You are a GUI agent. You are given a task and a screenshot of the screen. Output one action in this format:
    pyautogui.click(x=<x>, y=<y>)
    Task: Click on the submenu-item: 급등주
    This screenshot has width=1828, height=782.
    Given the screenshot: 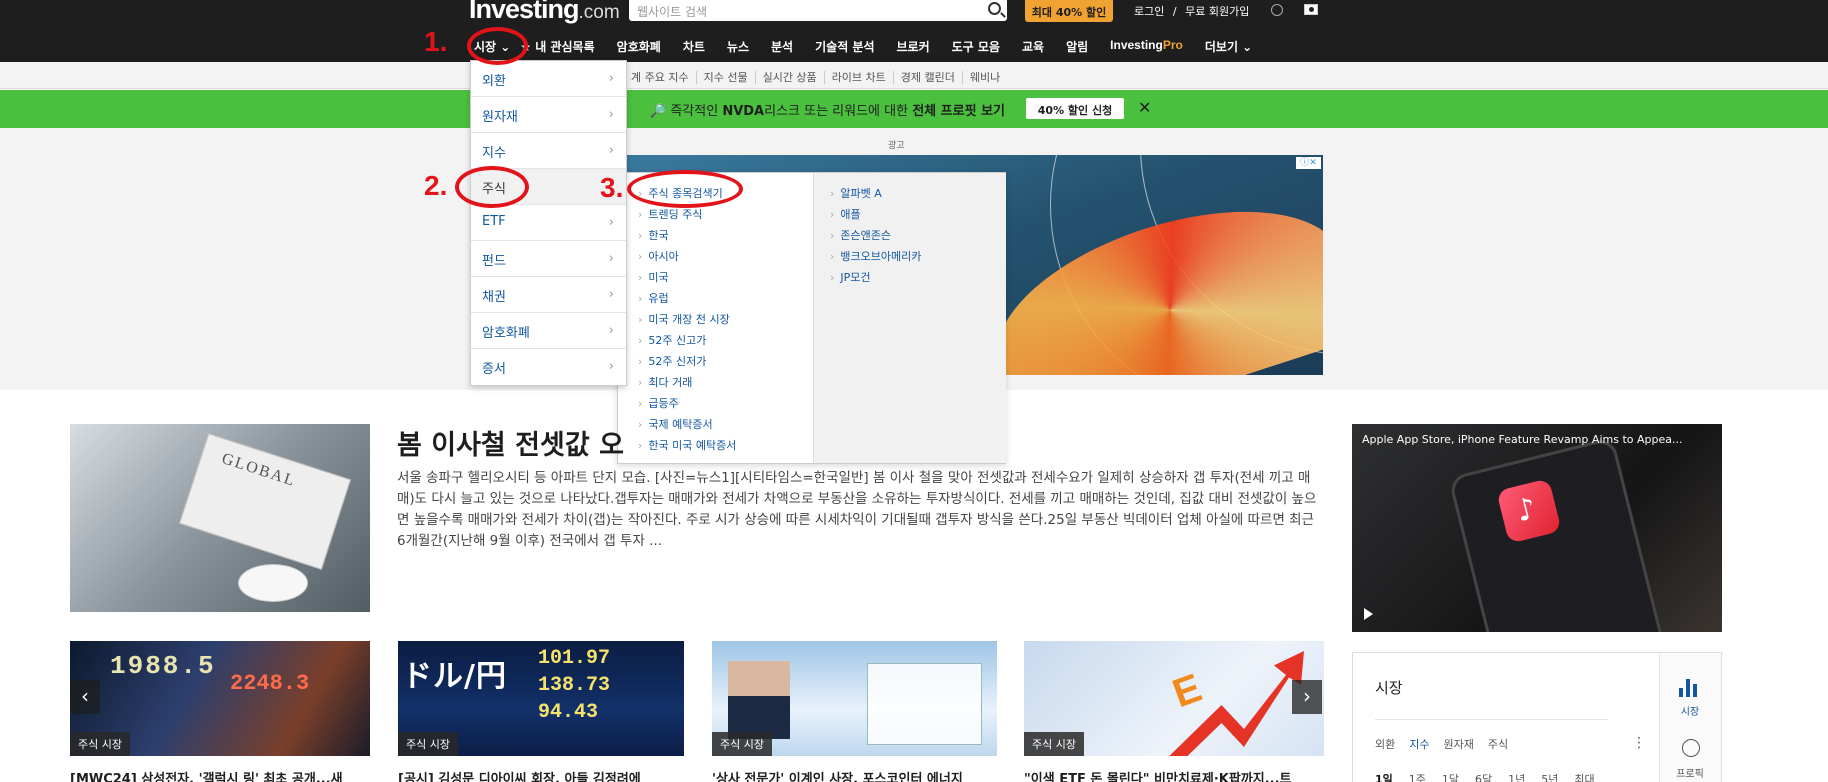 What is the action you would take?
    pyautogui.click(x=658, y=403)
    